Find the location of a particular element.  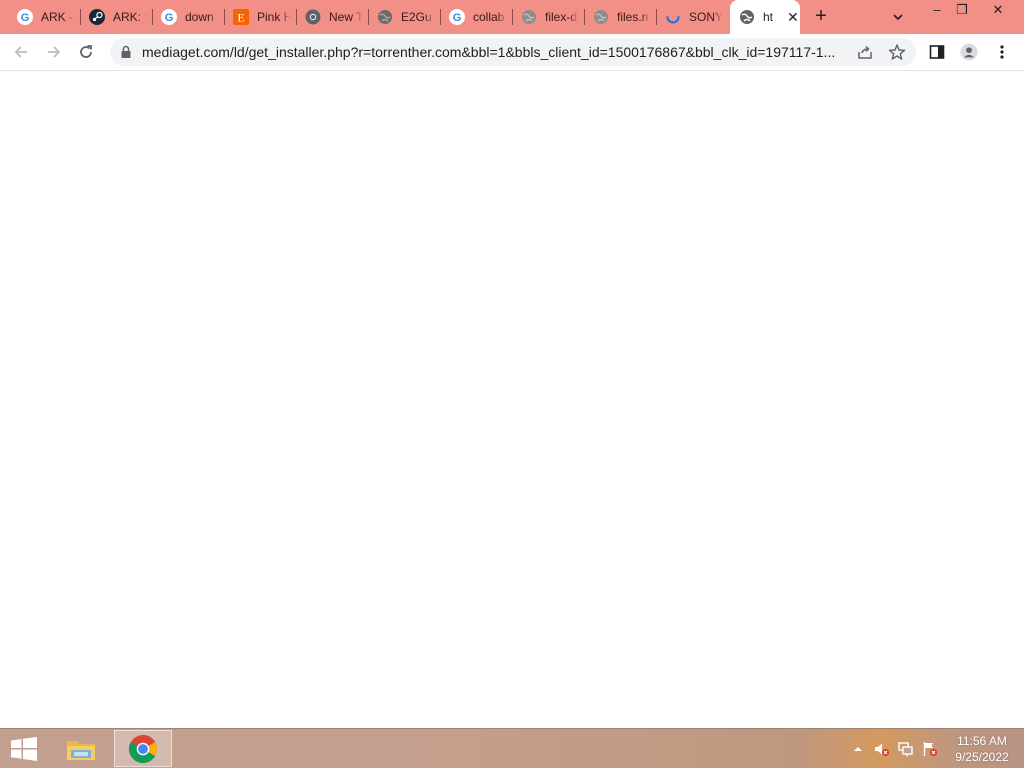

share-icon is located at coordinates (865, 54).